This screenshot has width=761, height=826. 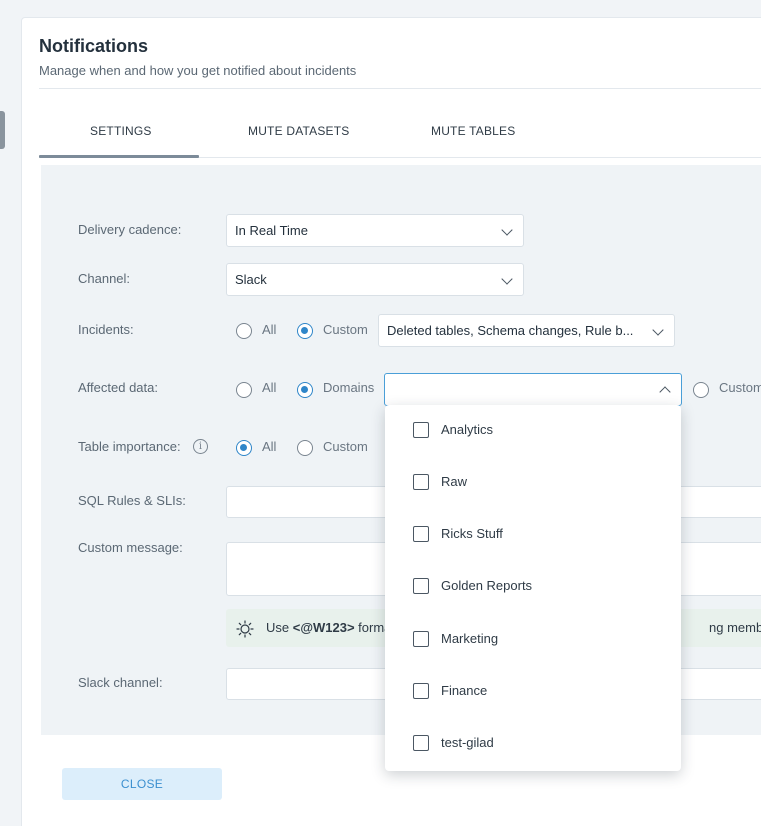 I want to click on incidents-custom-label: Custom, so click(x=345, y=329).